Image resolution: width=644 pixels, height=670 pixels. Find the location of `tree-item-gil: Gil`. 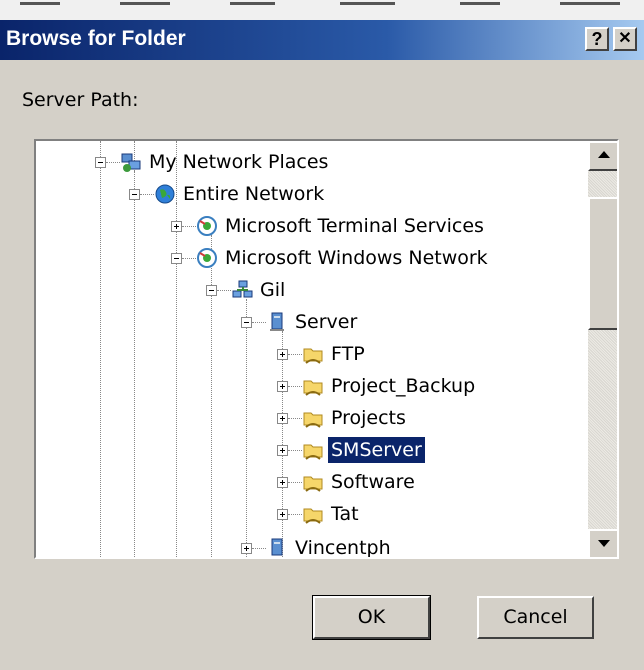

tree-item-gil: Gil is located at coordinates (272, 290).